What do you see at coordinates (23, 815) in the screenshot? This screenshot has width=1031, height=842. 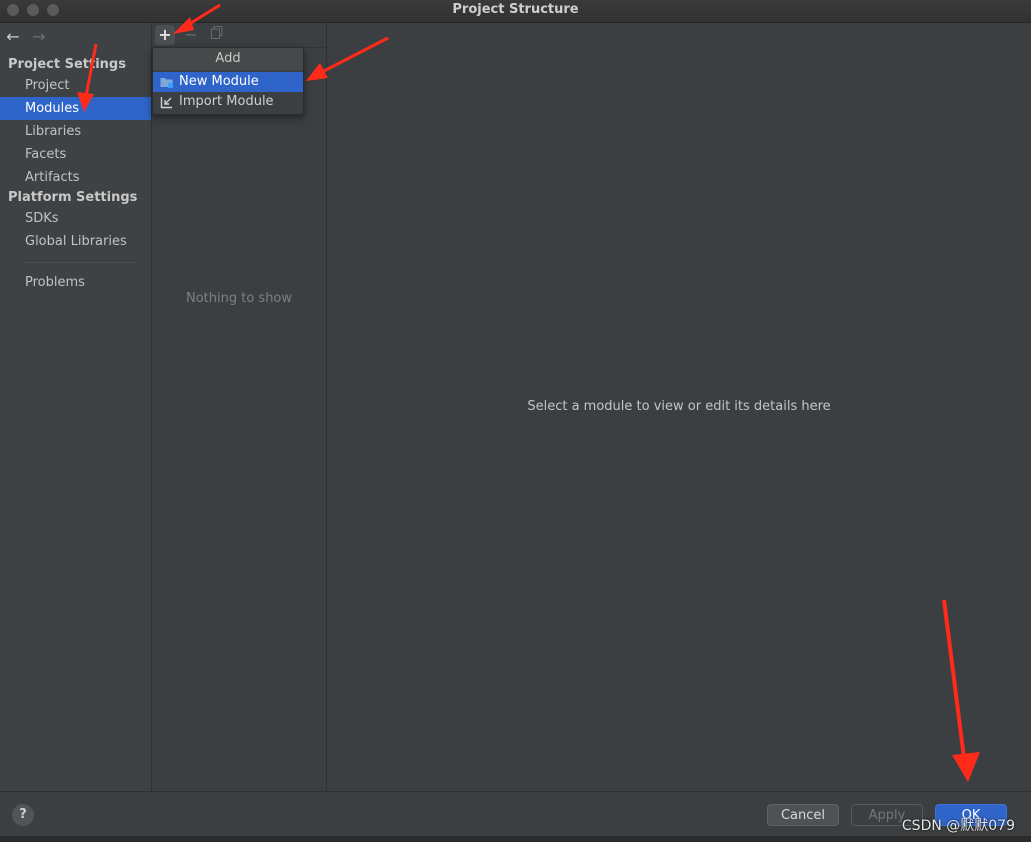 I see `help-button: ?` at bounding box center [23, 815].